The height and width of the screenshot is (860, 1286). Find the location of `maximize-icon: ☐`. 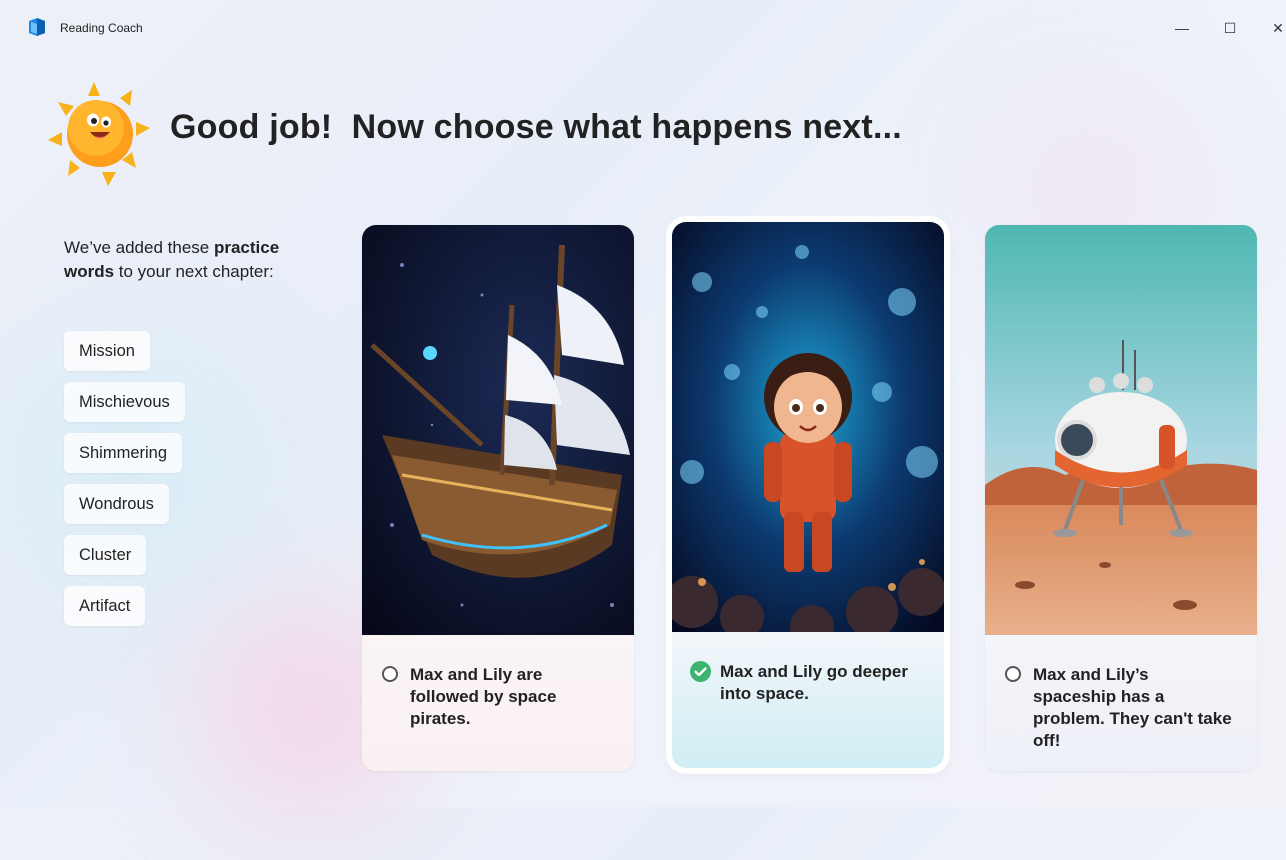

maximize-icon: ☐ is located at coordinates (1230, 27).